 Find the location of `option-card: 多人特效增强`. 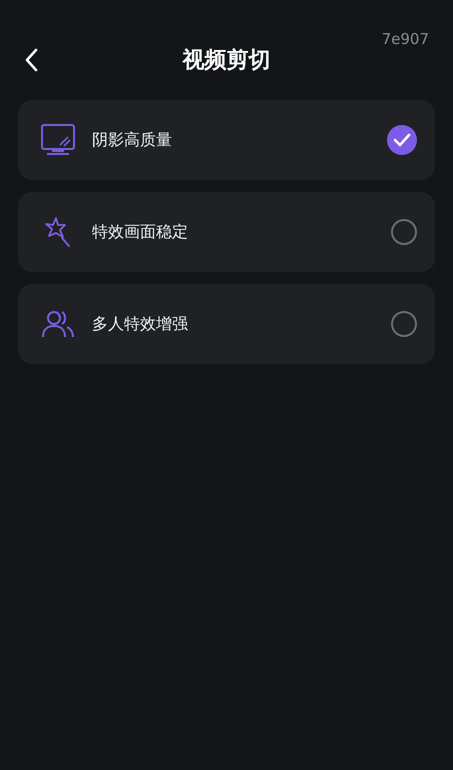

option-card: 多人特效增强 is located at coordinates (226, 324).